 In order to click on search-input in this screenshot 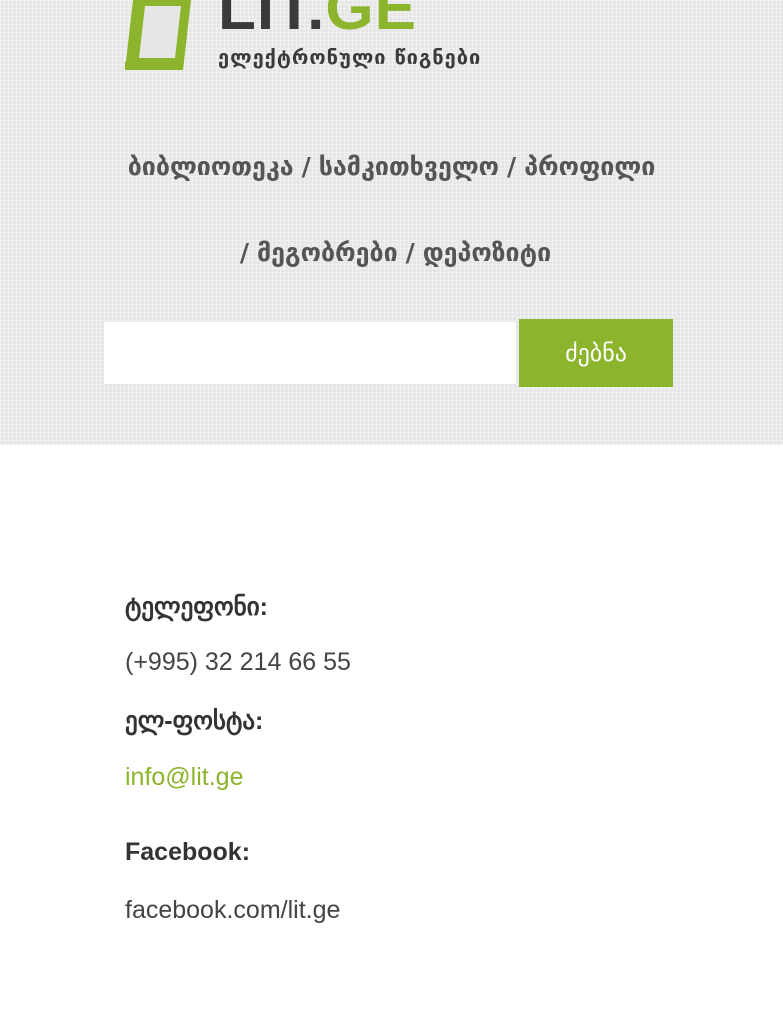, I will do `click(310, 353)`.